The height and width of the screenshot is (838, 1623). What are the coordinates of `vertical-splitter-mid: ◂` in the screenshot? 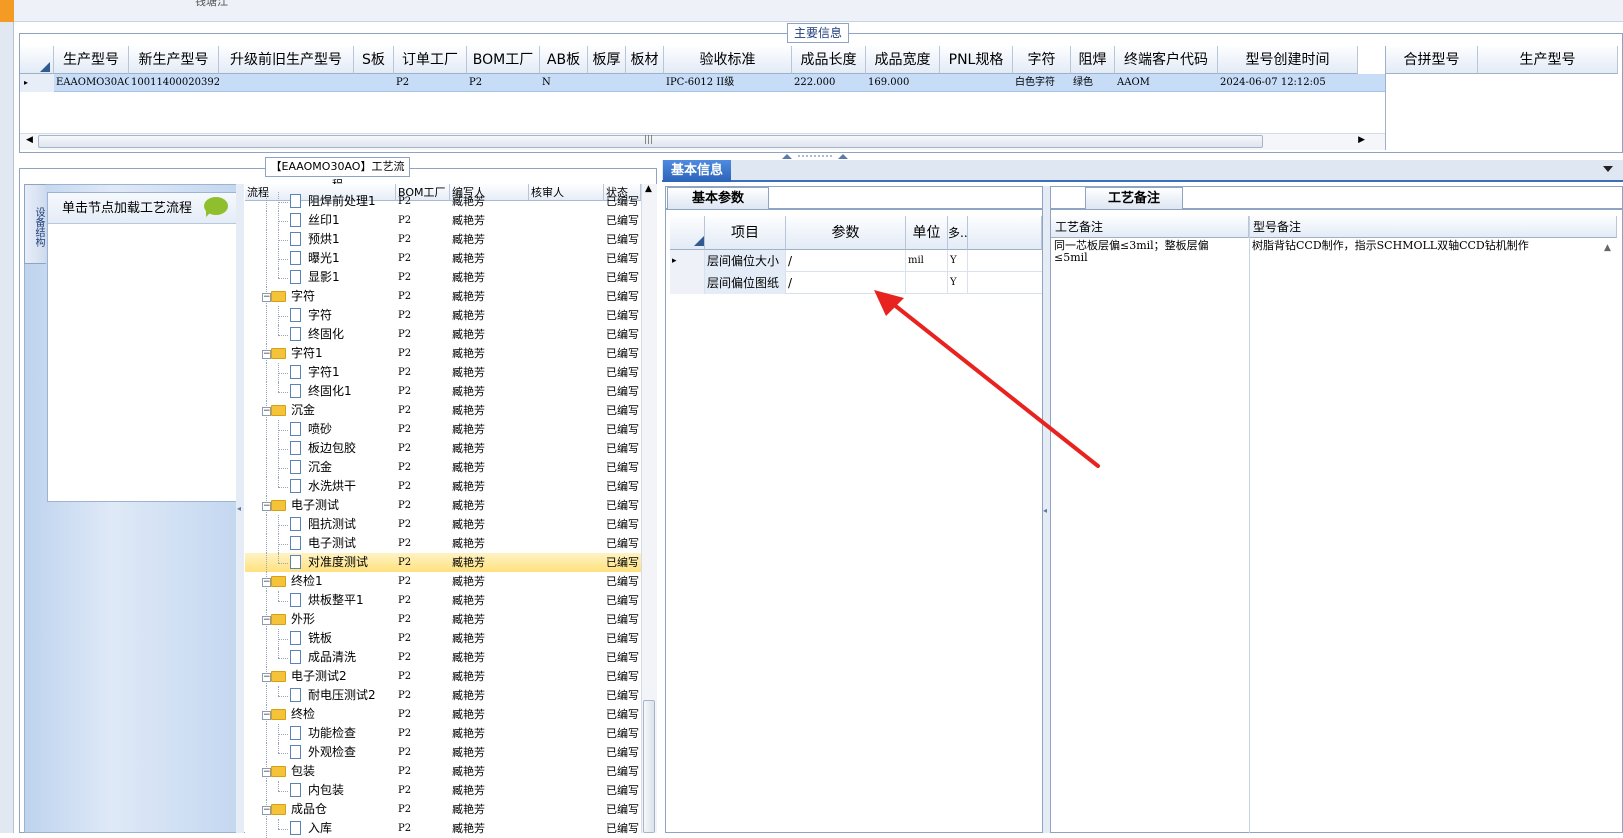 It's located at (1046, 509).